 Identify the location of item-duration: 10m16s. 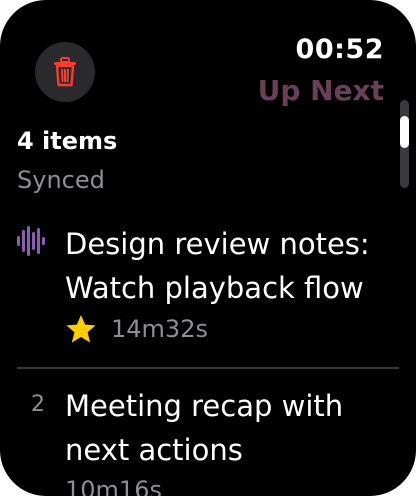
(113, 486).